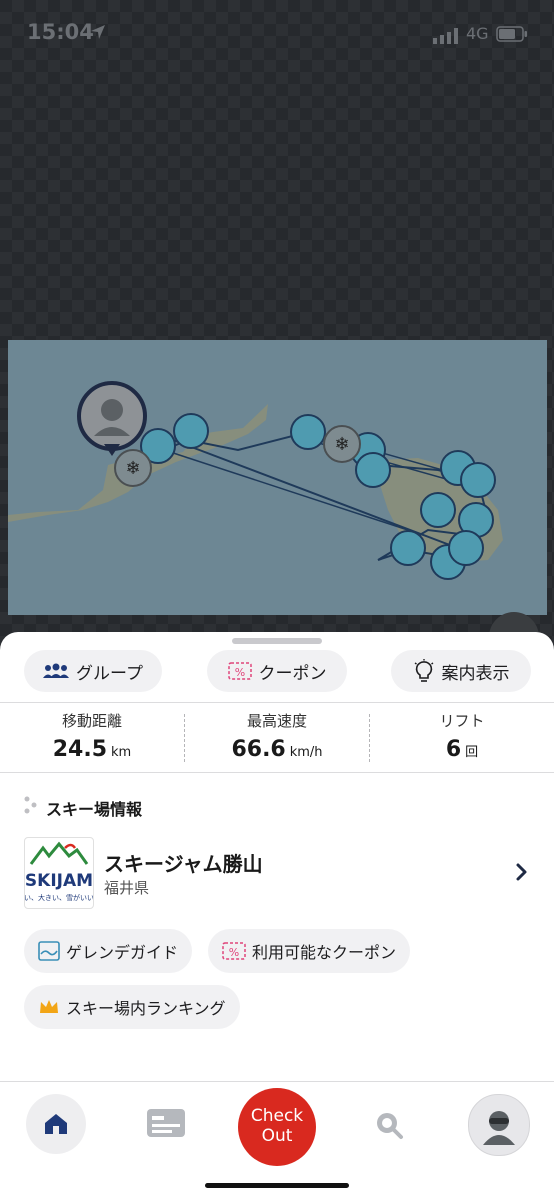 The height and width of the screenshot is (1201, 554). What do you see at coordinates (306, 752) in the screenshot?
I see `speed-unit: km/h` at bounding box center [306, 752].